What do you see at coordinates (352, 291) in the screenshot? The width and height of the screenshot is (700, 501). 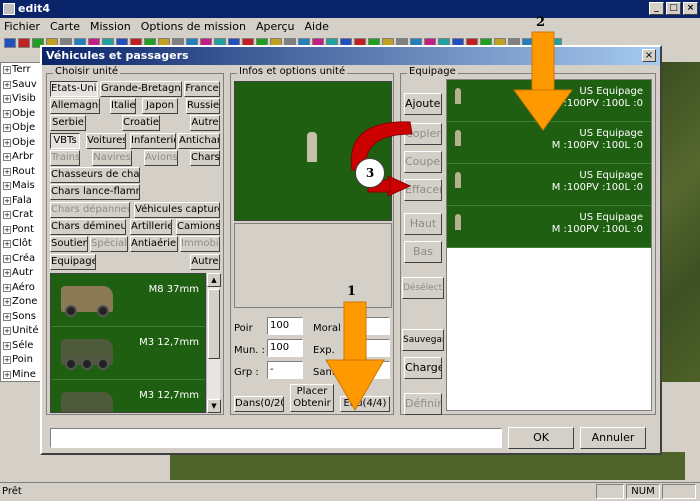 I see `annotation-label-1: 1` at bounding box center [352, 291].